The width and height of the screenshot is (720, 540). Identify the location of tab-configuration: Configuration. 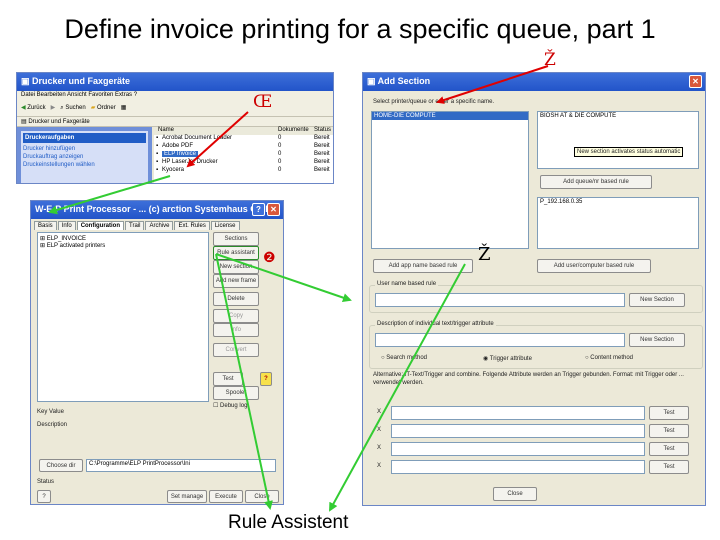
(100, 225).